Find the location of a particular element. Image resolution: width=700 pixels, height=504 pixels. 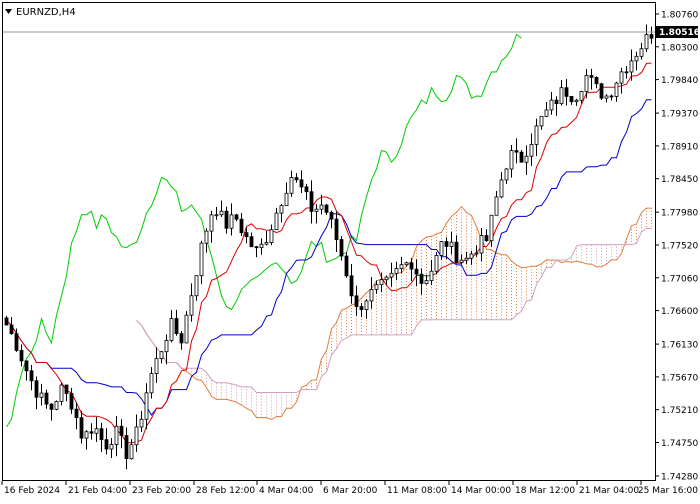

time-axis-label: 4 Mar 04:00 is located at coordinates (286, 491).